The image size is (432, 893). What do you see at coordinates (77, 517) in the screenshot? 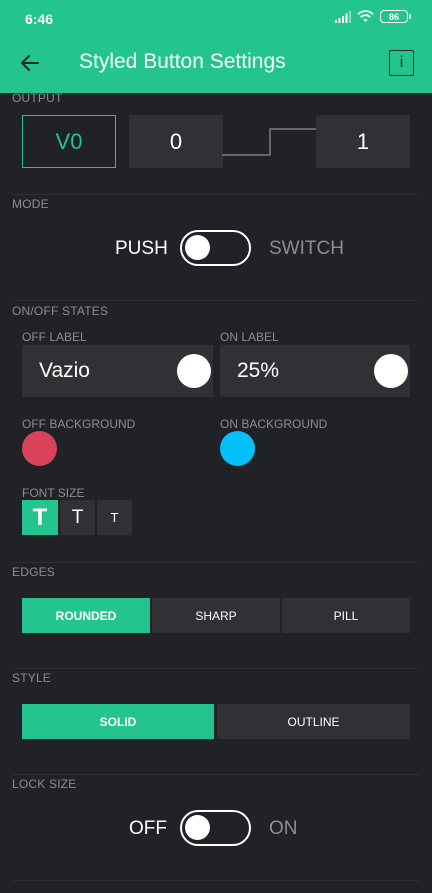
I see `font-size-medium-button: T` at bounding box center [77, 517].